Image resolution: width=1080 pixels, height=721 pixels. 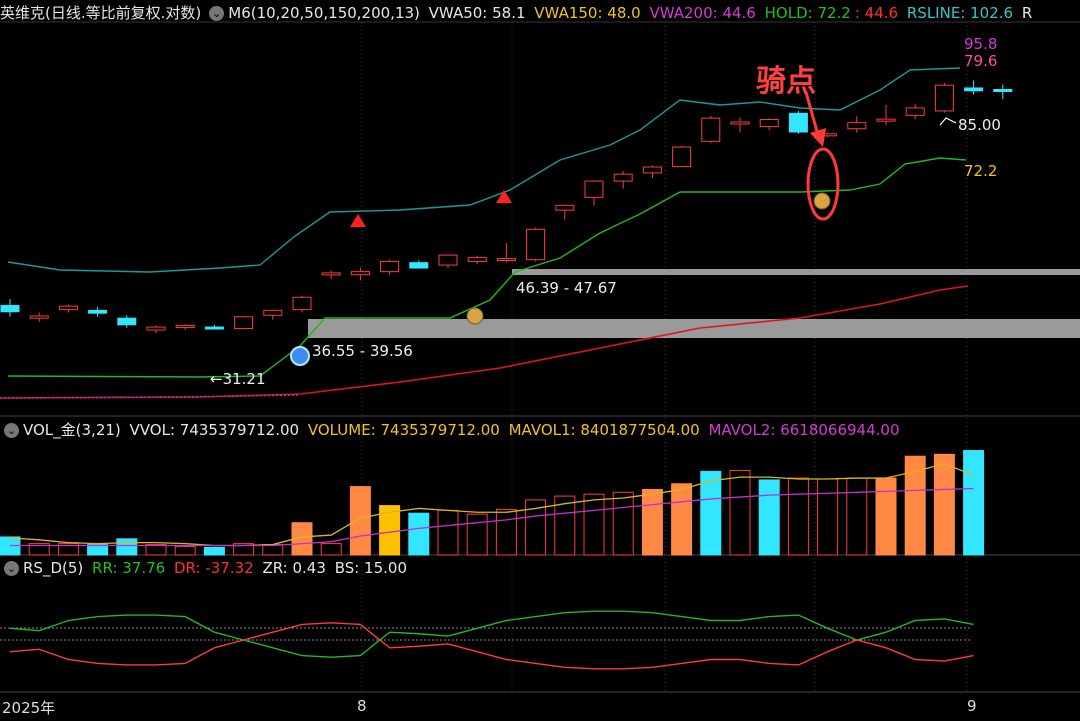 What do you see at coordinates (694, 303) in the screenshot?
I see `support-zones` at bounding box center [694, 303].